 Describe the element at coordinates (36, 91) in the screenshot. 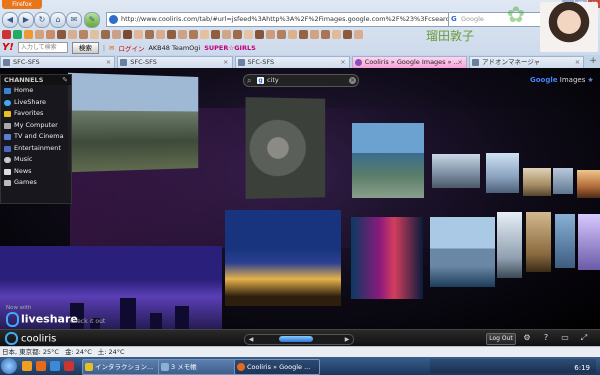

I see `channel-item-home: Home` at that location.